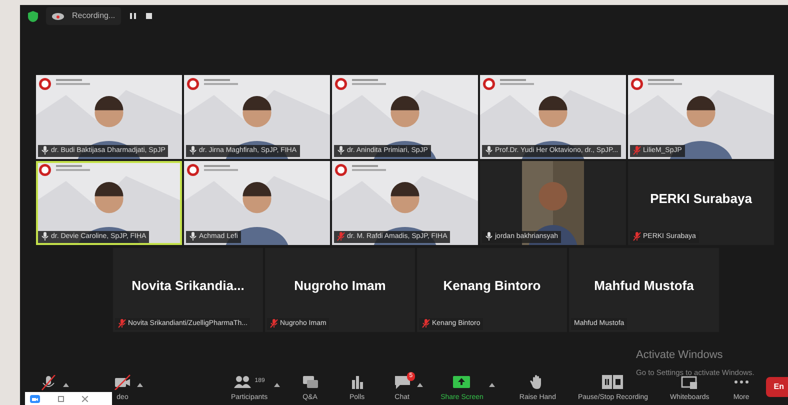 The image size is (788, 405). What do you see at coordinates (310, 382) in the screenshot?
I see `speech-bubbles-icon` at bounding box center [310, 382].